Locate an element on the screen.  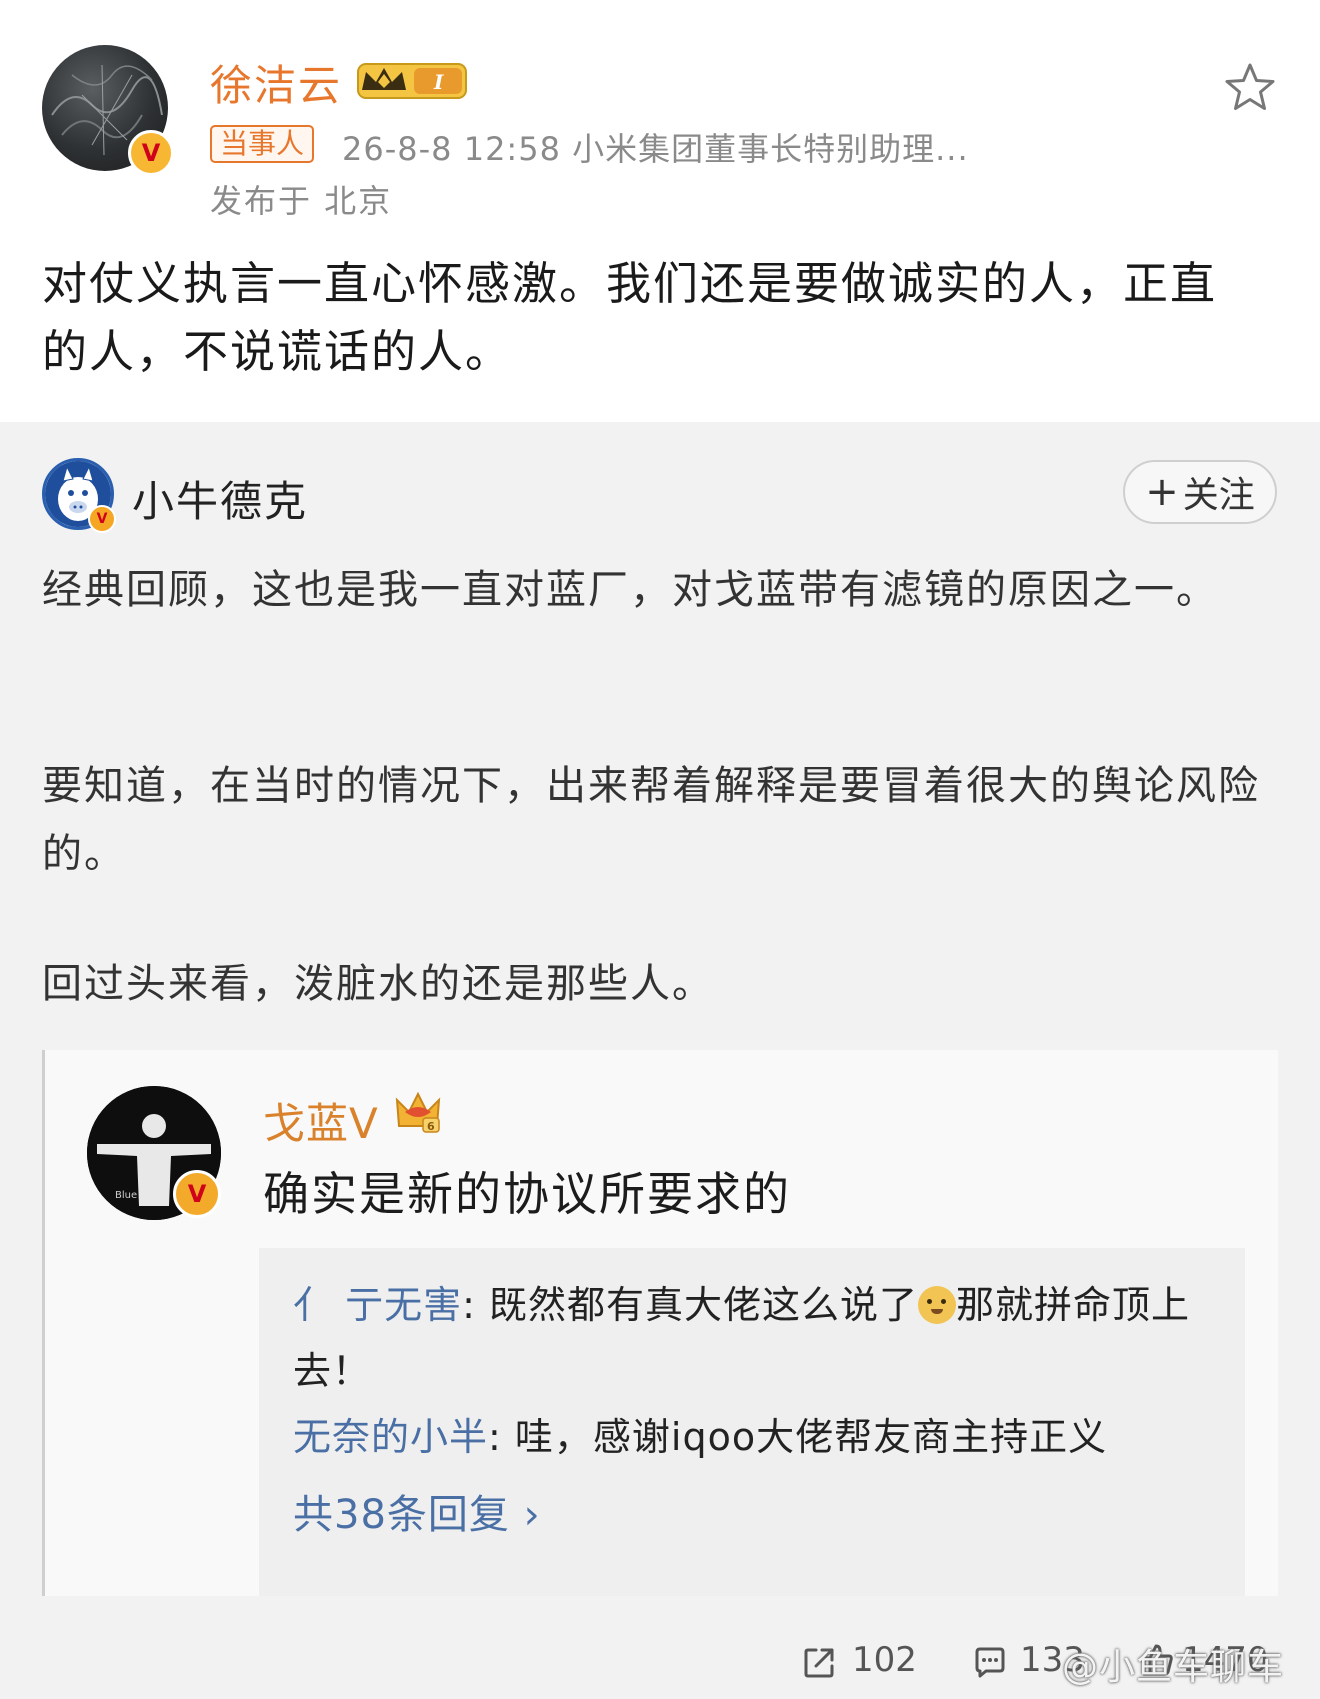
party-tag: 当事人 is located at coordinates (262, 144).